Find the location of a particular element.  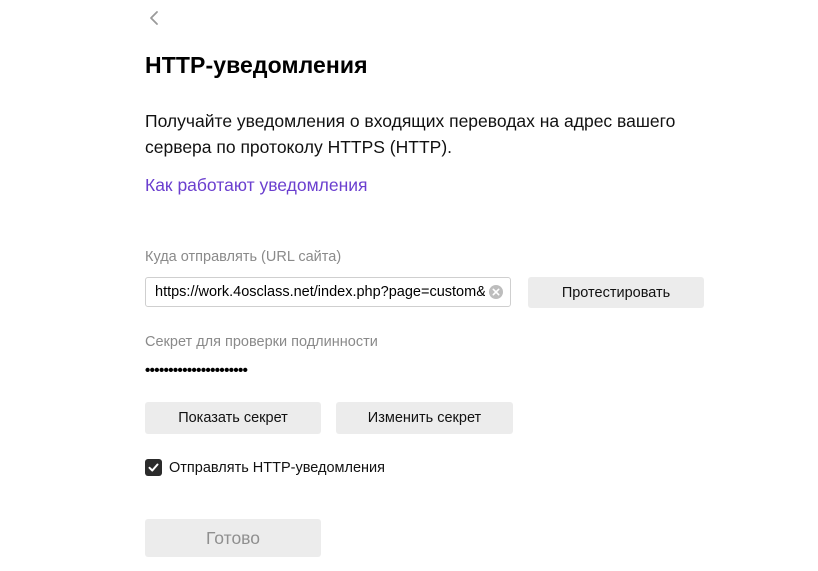

change-secret-button: Изменить секрет is located at coordinates (424, 418).